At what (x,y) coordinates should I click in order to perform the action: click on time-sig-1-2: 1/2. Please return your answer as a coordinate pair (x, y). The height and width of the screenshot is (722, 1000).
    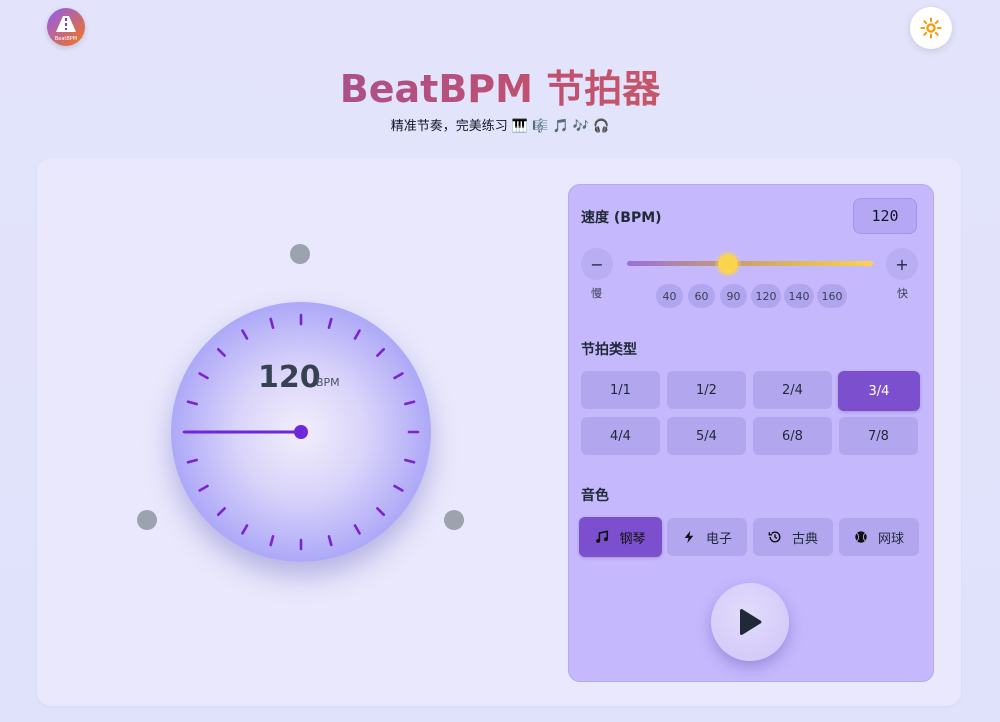
    Looking at the image, I should click on (706, 390).